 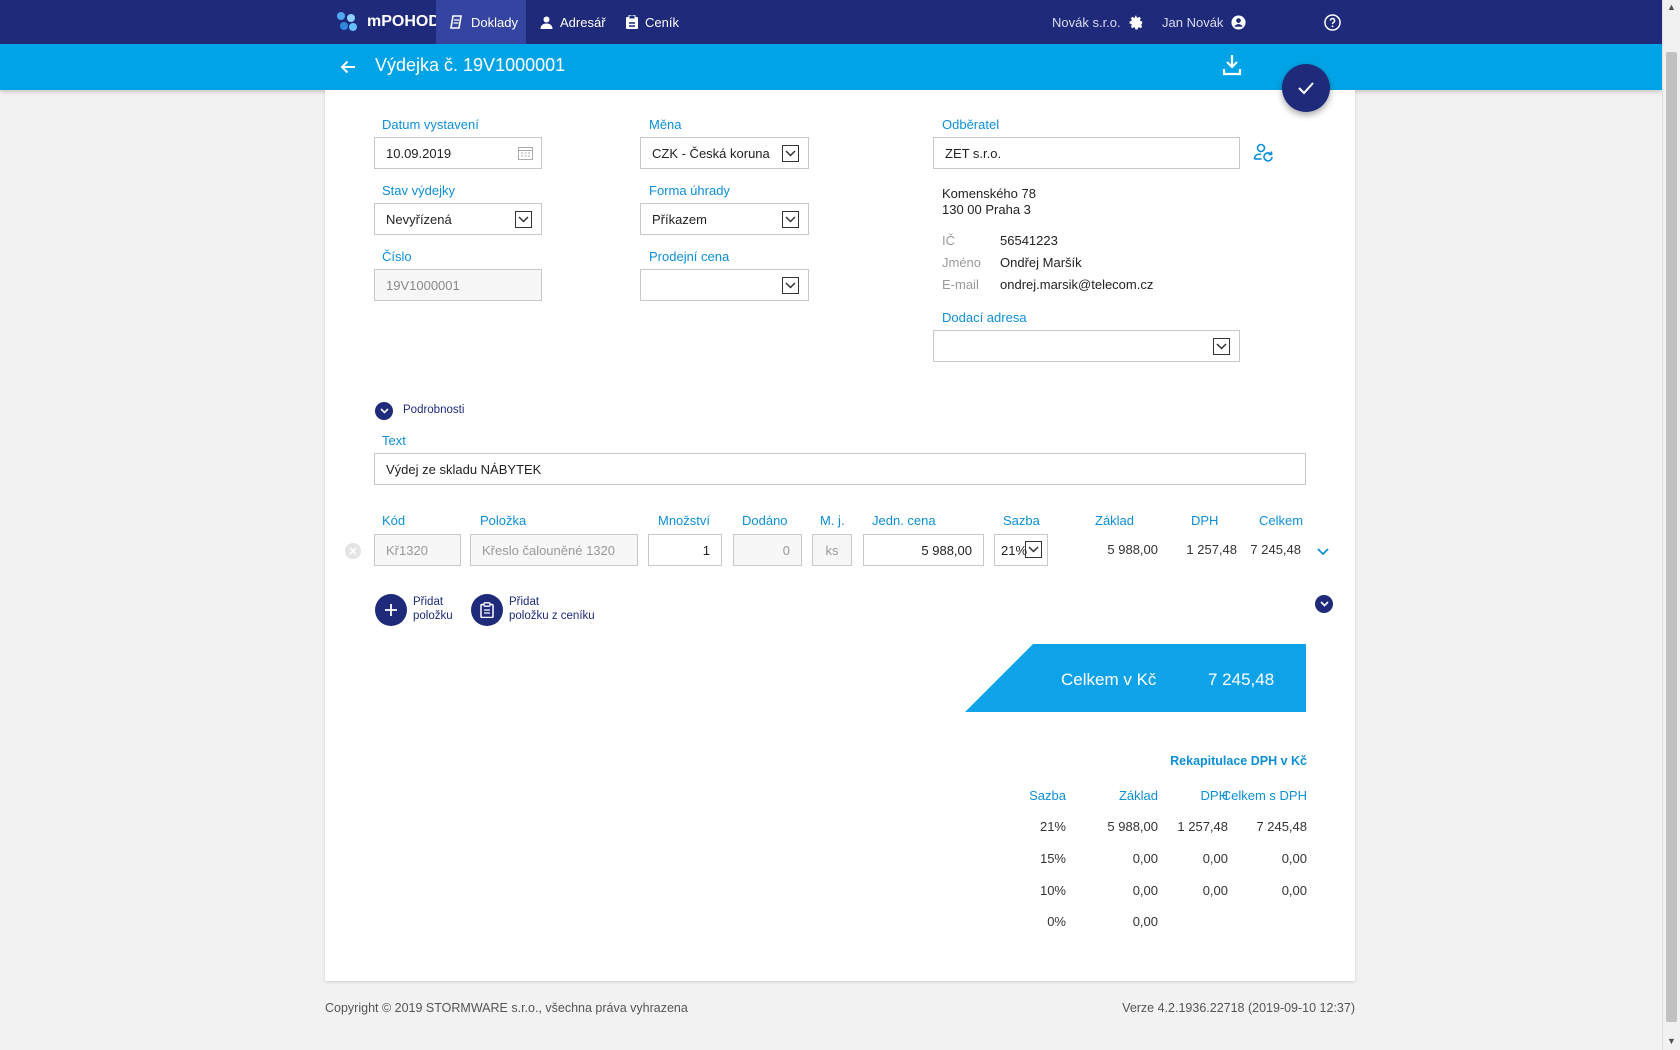 I want to click on remove-item-icon, so click(x=353, y=551).